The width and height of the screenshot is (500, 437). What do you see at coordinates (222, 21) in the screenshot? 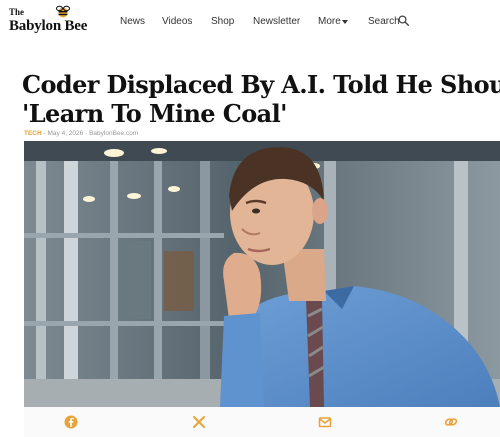
I see `nav-shop: Shop` at bounding box center [222, 21].